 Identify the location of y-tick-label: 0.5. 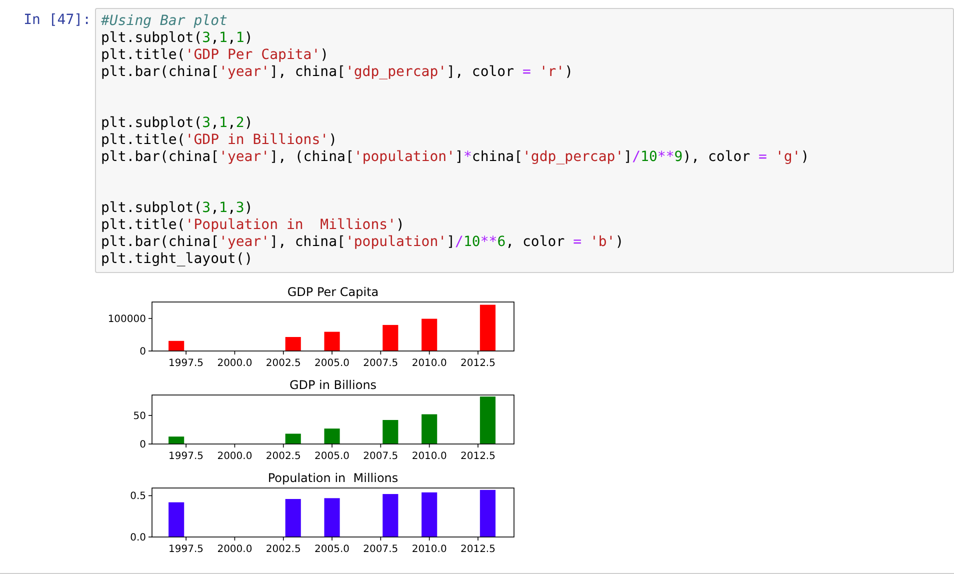
(138, 496).